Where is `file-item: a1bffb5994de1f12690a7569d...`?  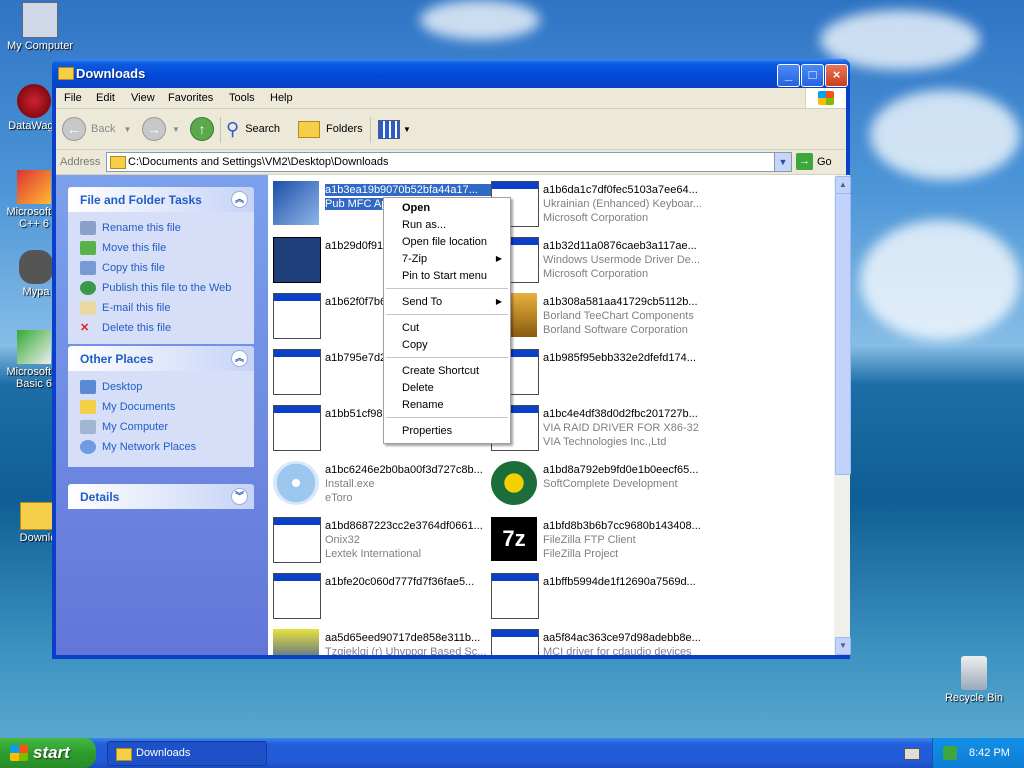 file-item: a1bffb5994de1f12690a7569d... is located at coordinates (598, 596).